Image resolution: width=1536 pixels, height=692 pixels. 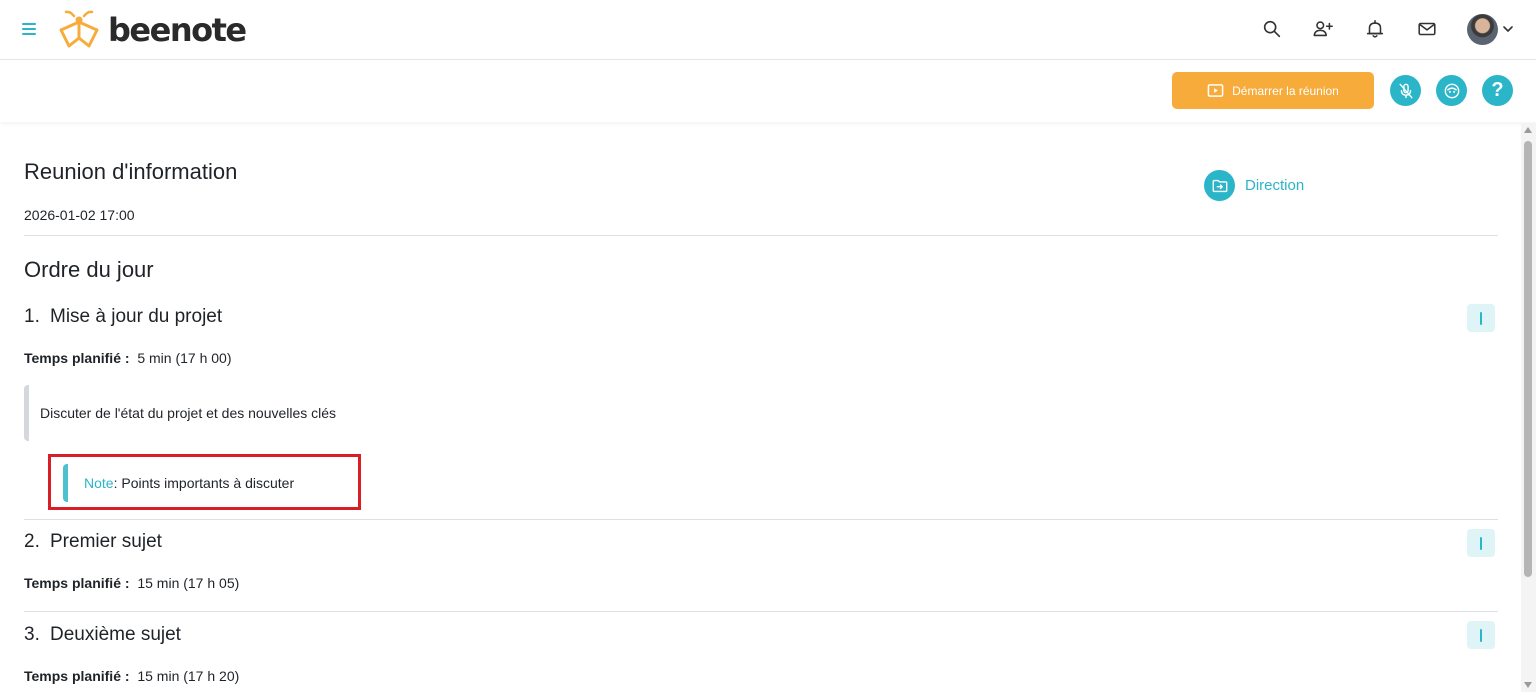 I want to click on scroll-down-arrow-icon, so click(x=1528, y=685).